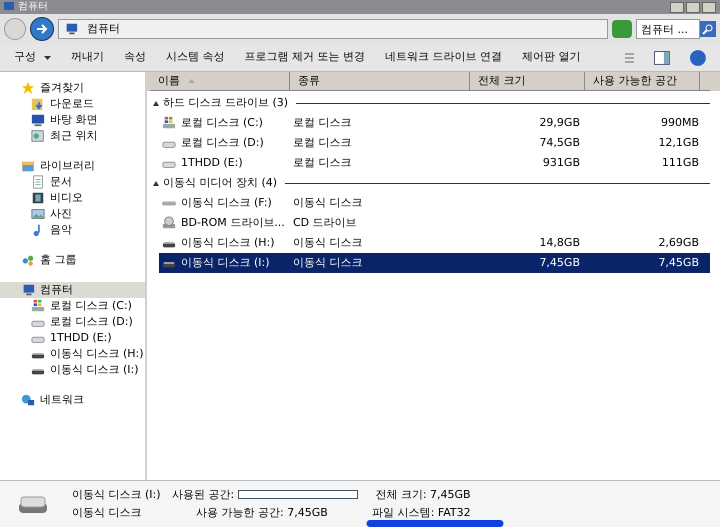 This screenshot has height=527, width=720. Describe the element at coordinates (72, 198) in the screenshot. I see `nav-item: 비디오` at that location.